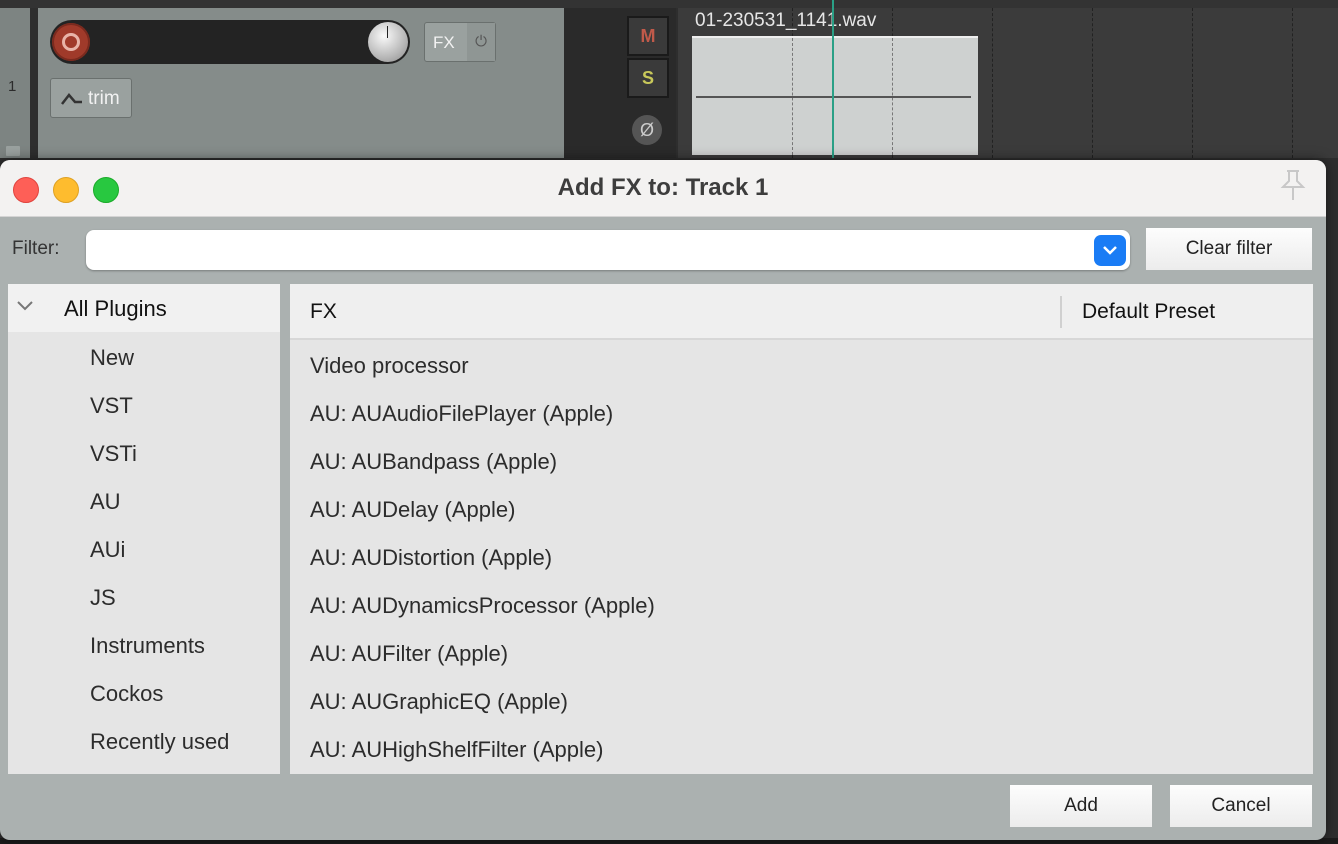 The image size is (1338, 844). I want to click on envelope-icon, so click(71, 99).